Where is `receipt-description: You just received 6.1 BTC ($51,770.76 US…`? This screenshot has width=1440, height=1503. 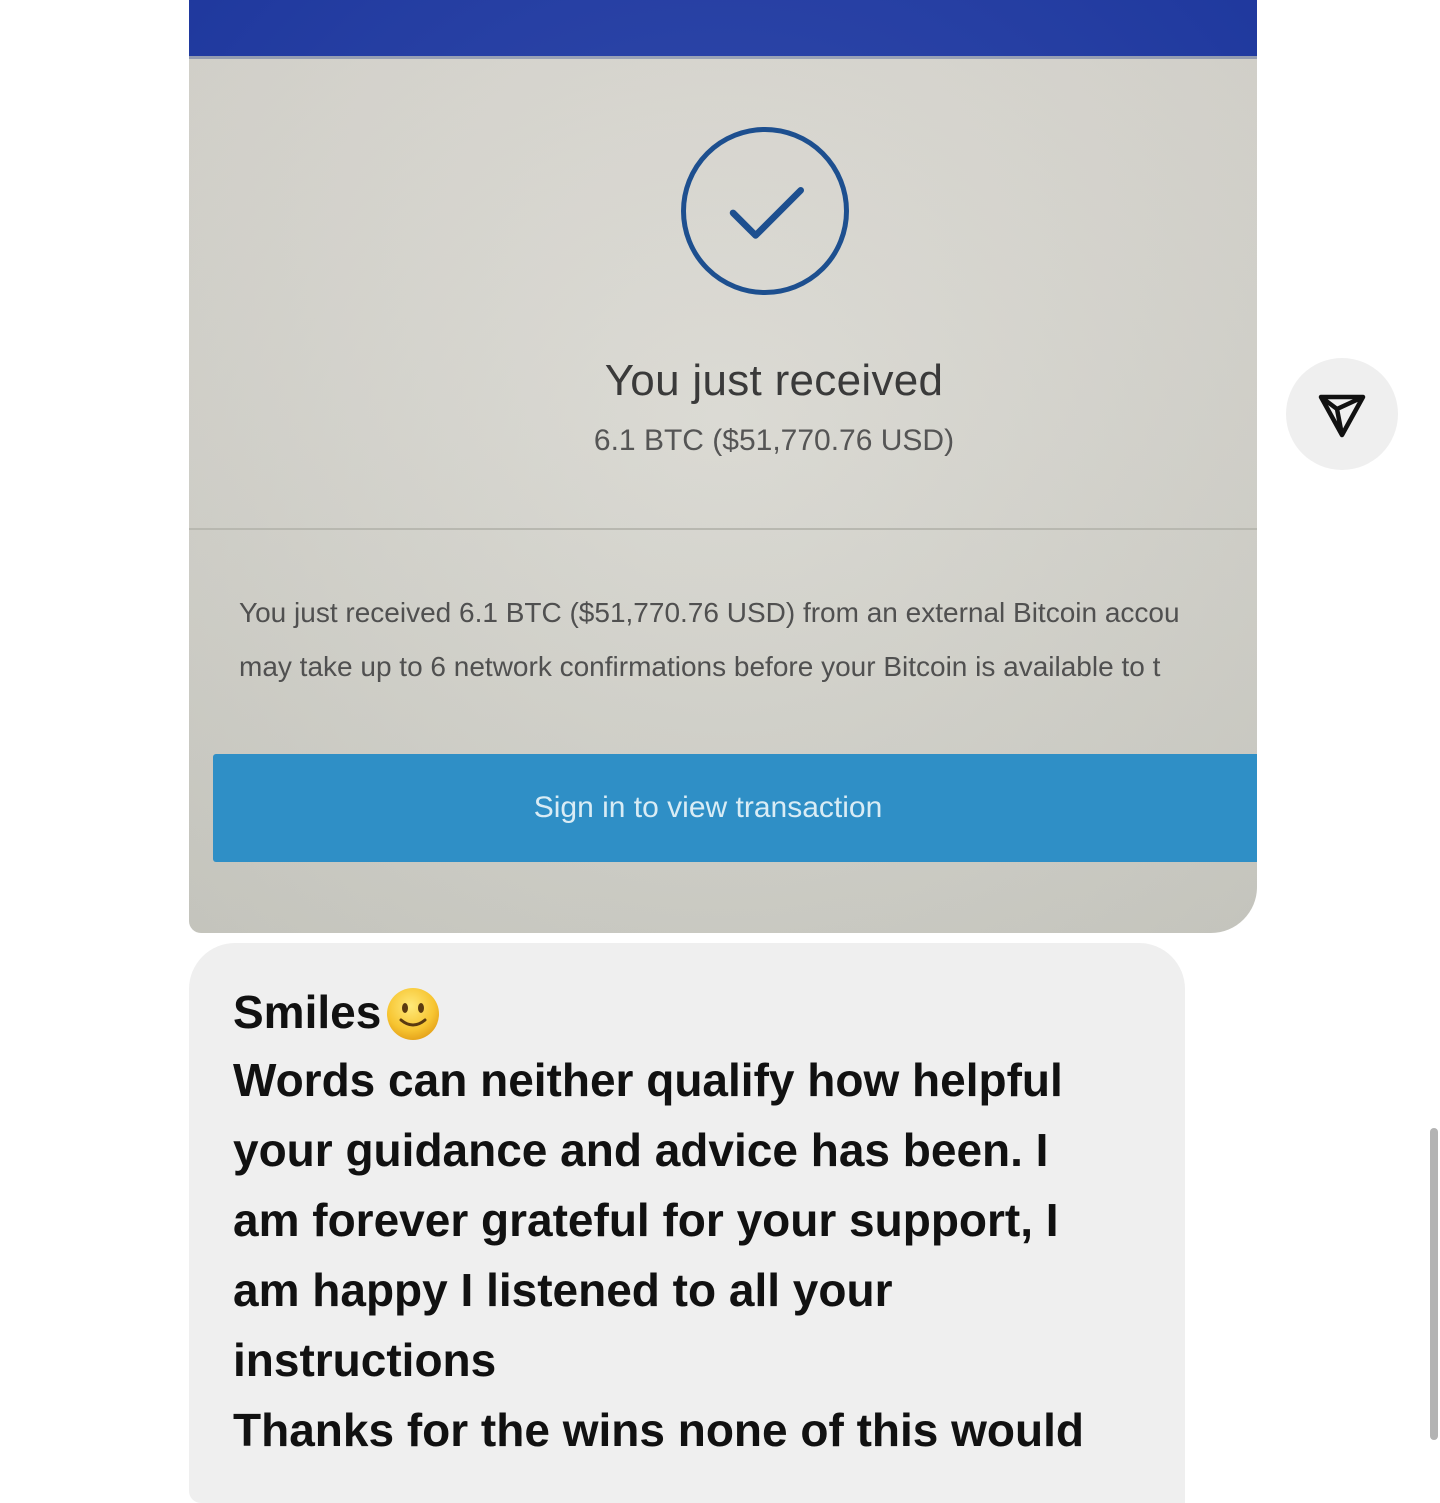
receipt-description: You just received 6.1 BTC ($51,770.76 US… is located at coordinates (748, 640).